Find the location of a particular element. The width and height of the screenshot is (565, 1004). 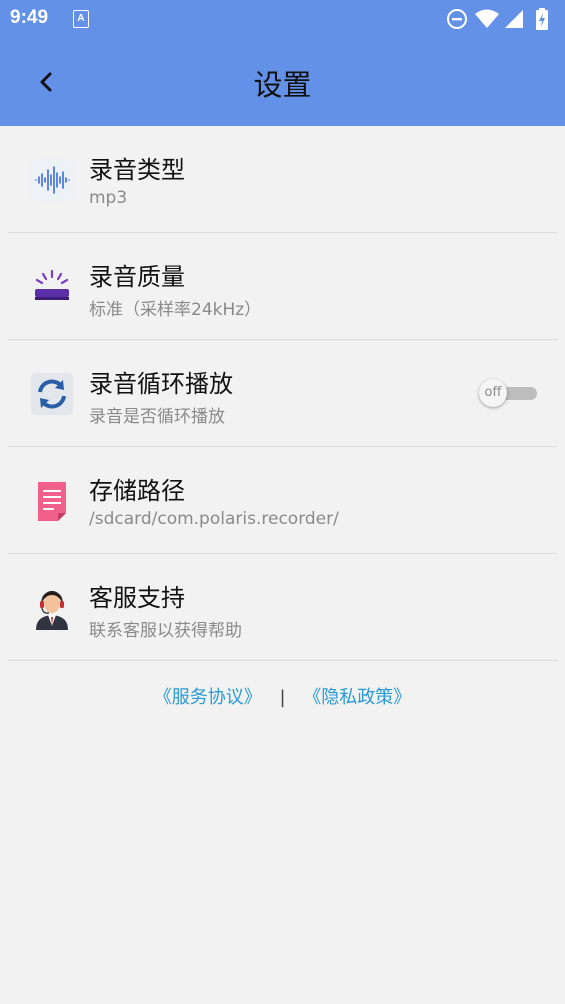

waveform-icon is located at coordinates (52, 180).